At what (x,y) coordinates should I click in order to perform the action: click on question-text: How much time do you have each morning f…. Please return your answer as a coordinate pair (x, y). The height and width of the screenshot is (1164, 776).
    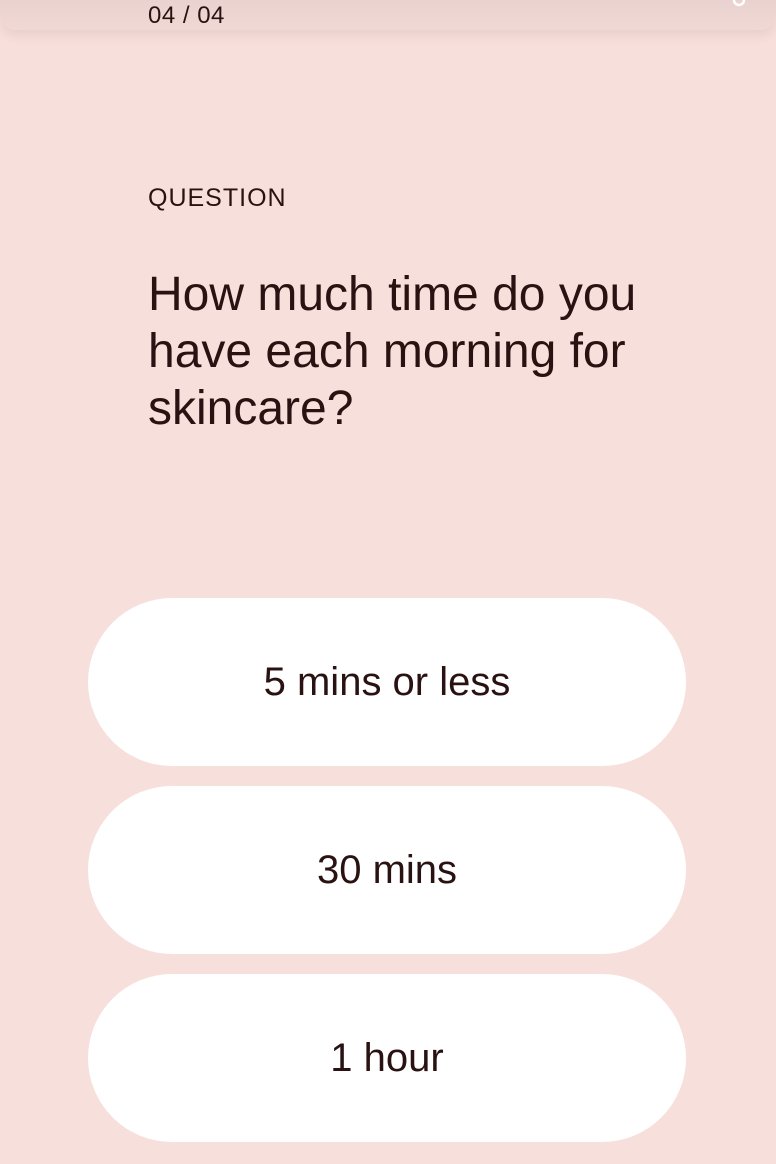
    Looking at the image, I should click on (392, 351).